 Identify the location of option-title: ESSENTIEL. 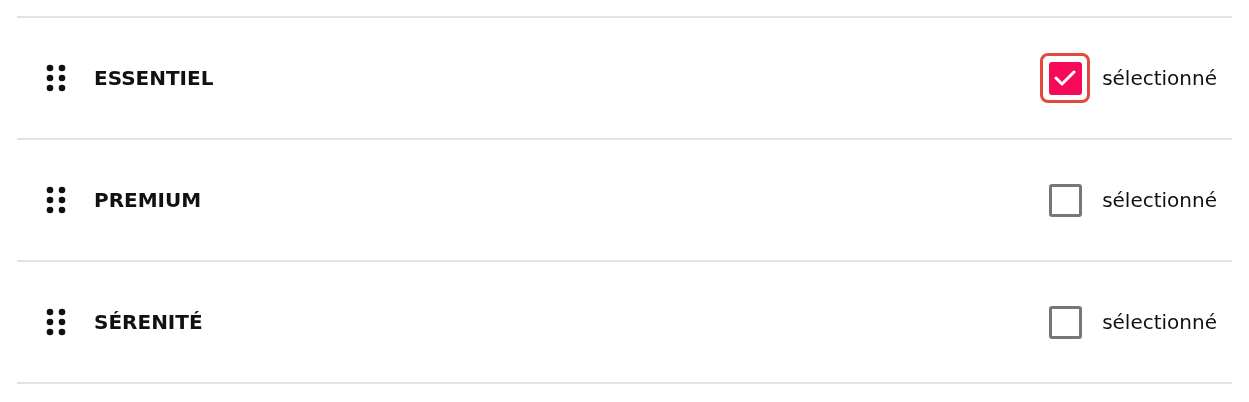
(154, 78).